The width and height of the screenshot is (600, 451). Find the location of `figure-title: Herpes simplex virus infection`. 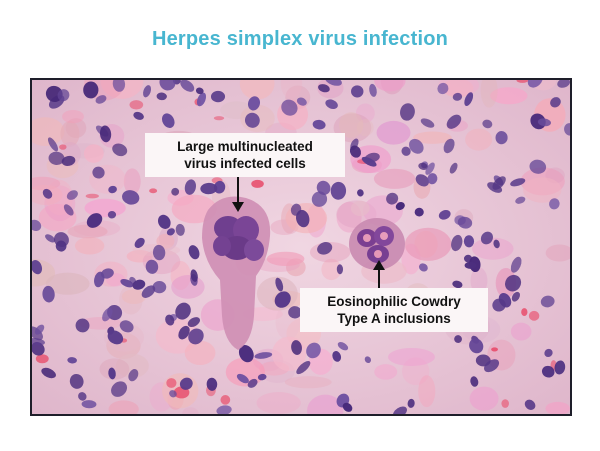

figure-title: Herpes simplex virus infection is located at coordinates (300, 39).